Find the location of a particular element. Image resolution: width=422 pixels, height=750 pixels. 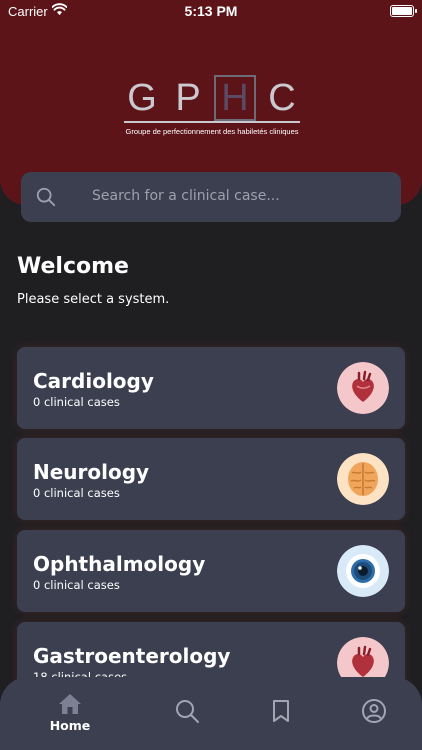

eye-icon is located at coordinates (363, 571).